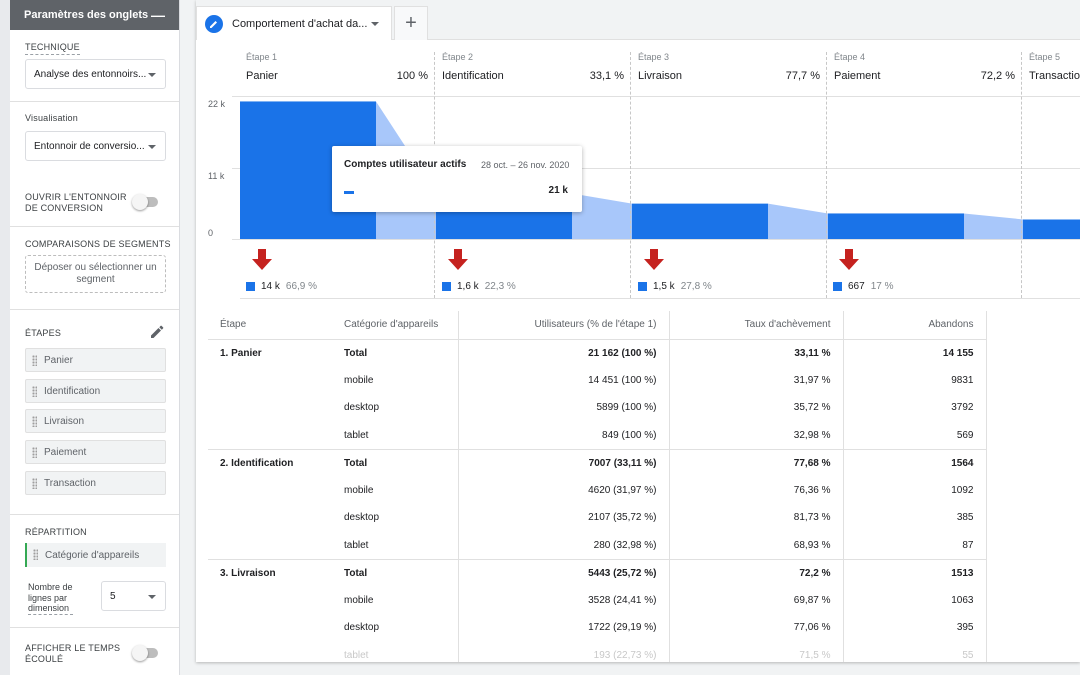 The width and height of the screenshot is (1080, 675). Describe the element at coordinates (856, 286) in the screenshot. I see `abandon-count: 667` at that location.